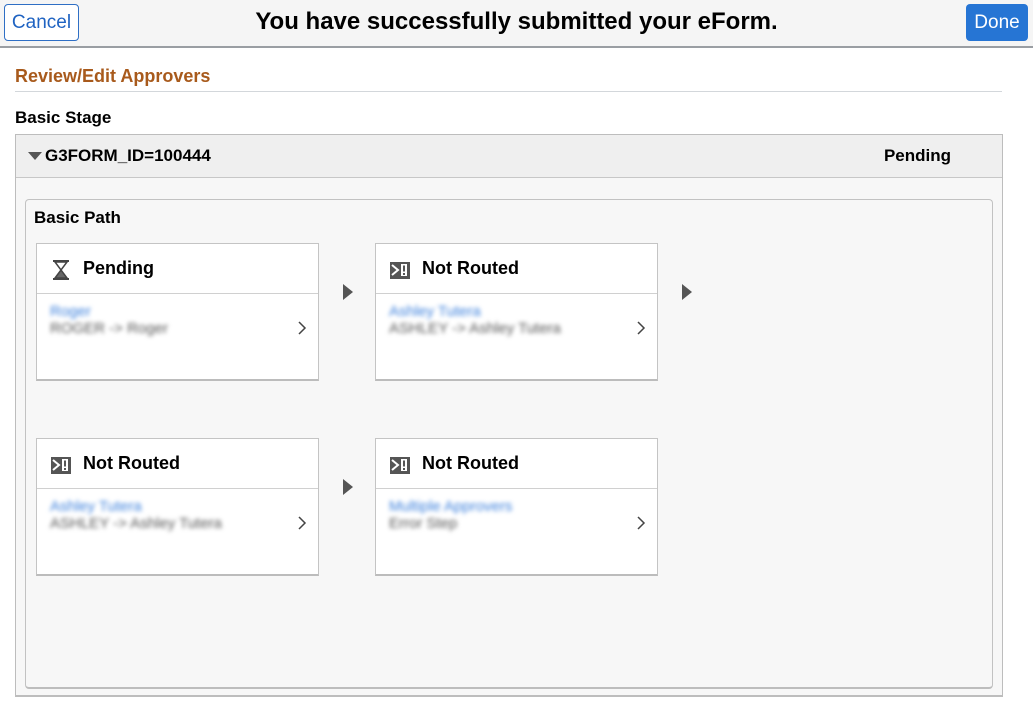 The width and height of the screenshot is (1033, 715). I want to click on stage-id: G3FORM_ID=100444, so click(128, 155).